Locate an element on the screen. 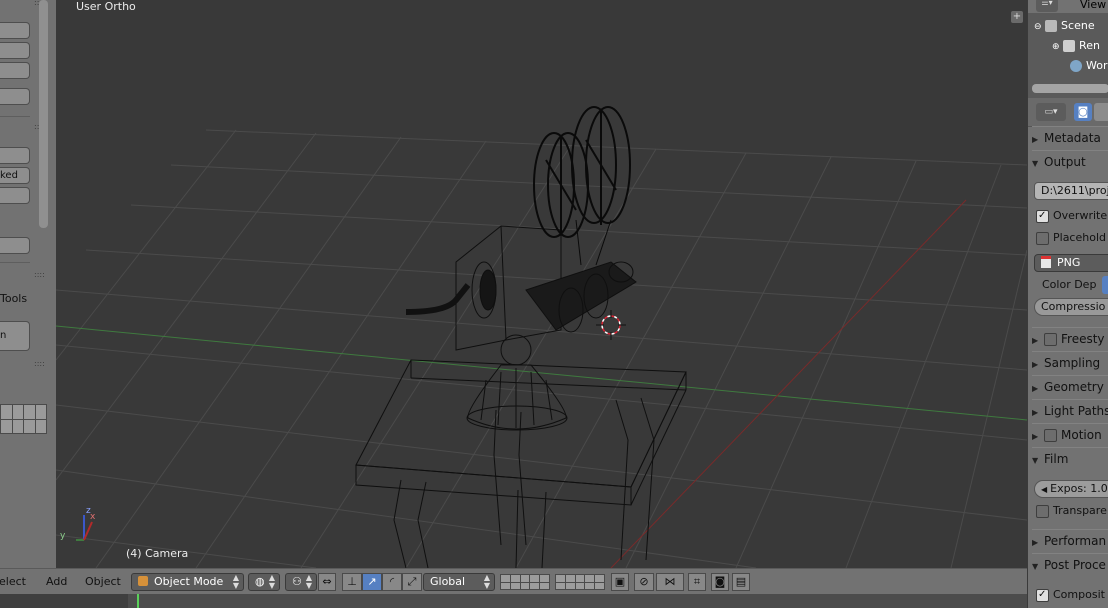  exposure-value: Expos: 1.00 is located at coordinates (1079, 488).